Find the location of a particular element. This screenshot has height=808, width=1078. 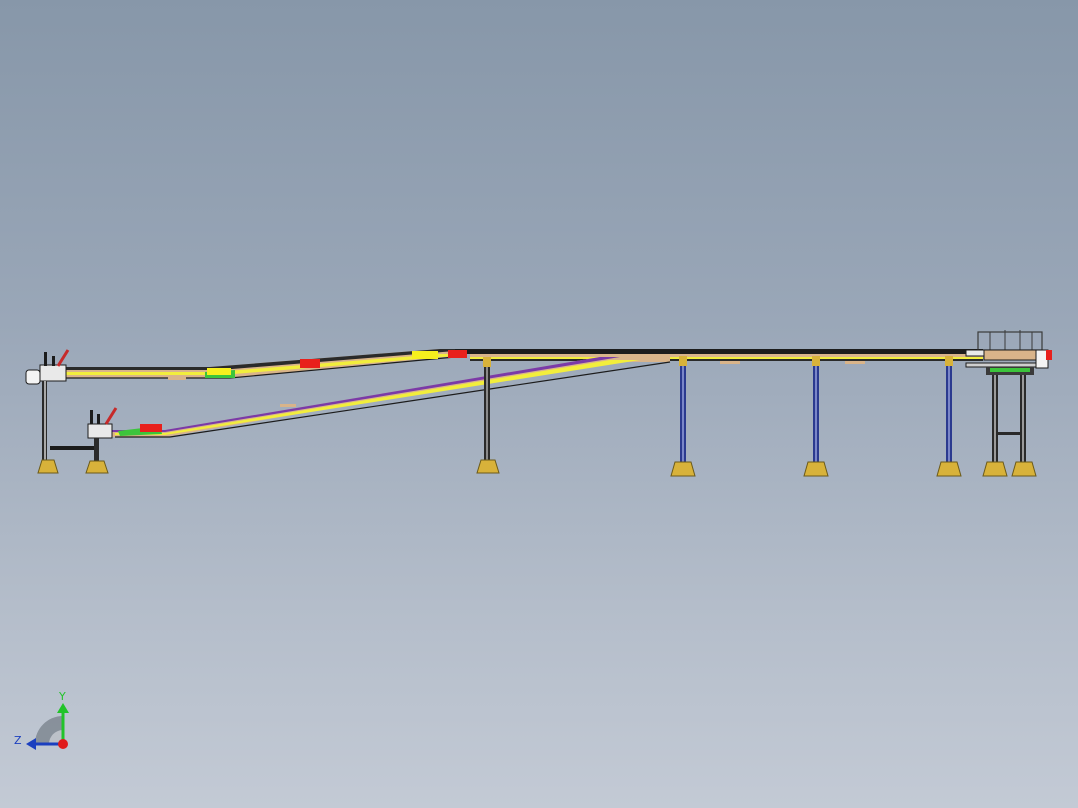

upper-horizontal-conveyor is located at coordinates (719, 356).